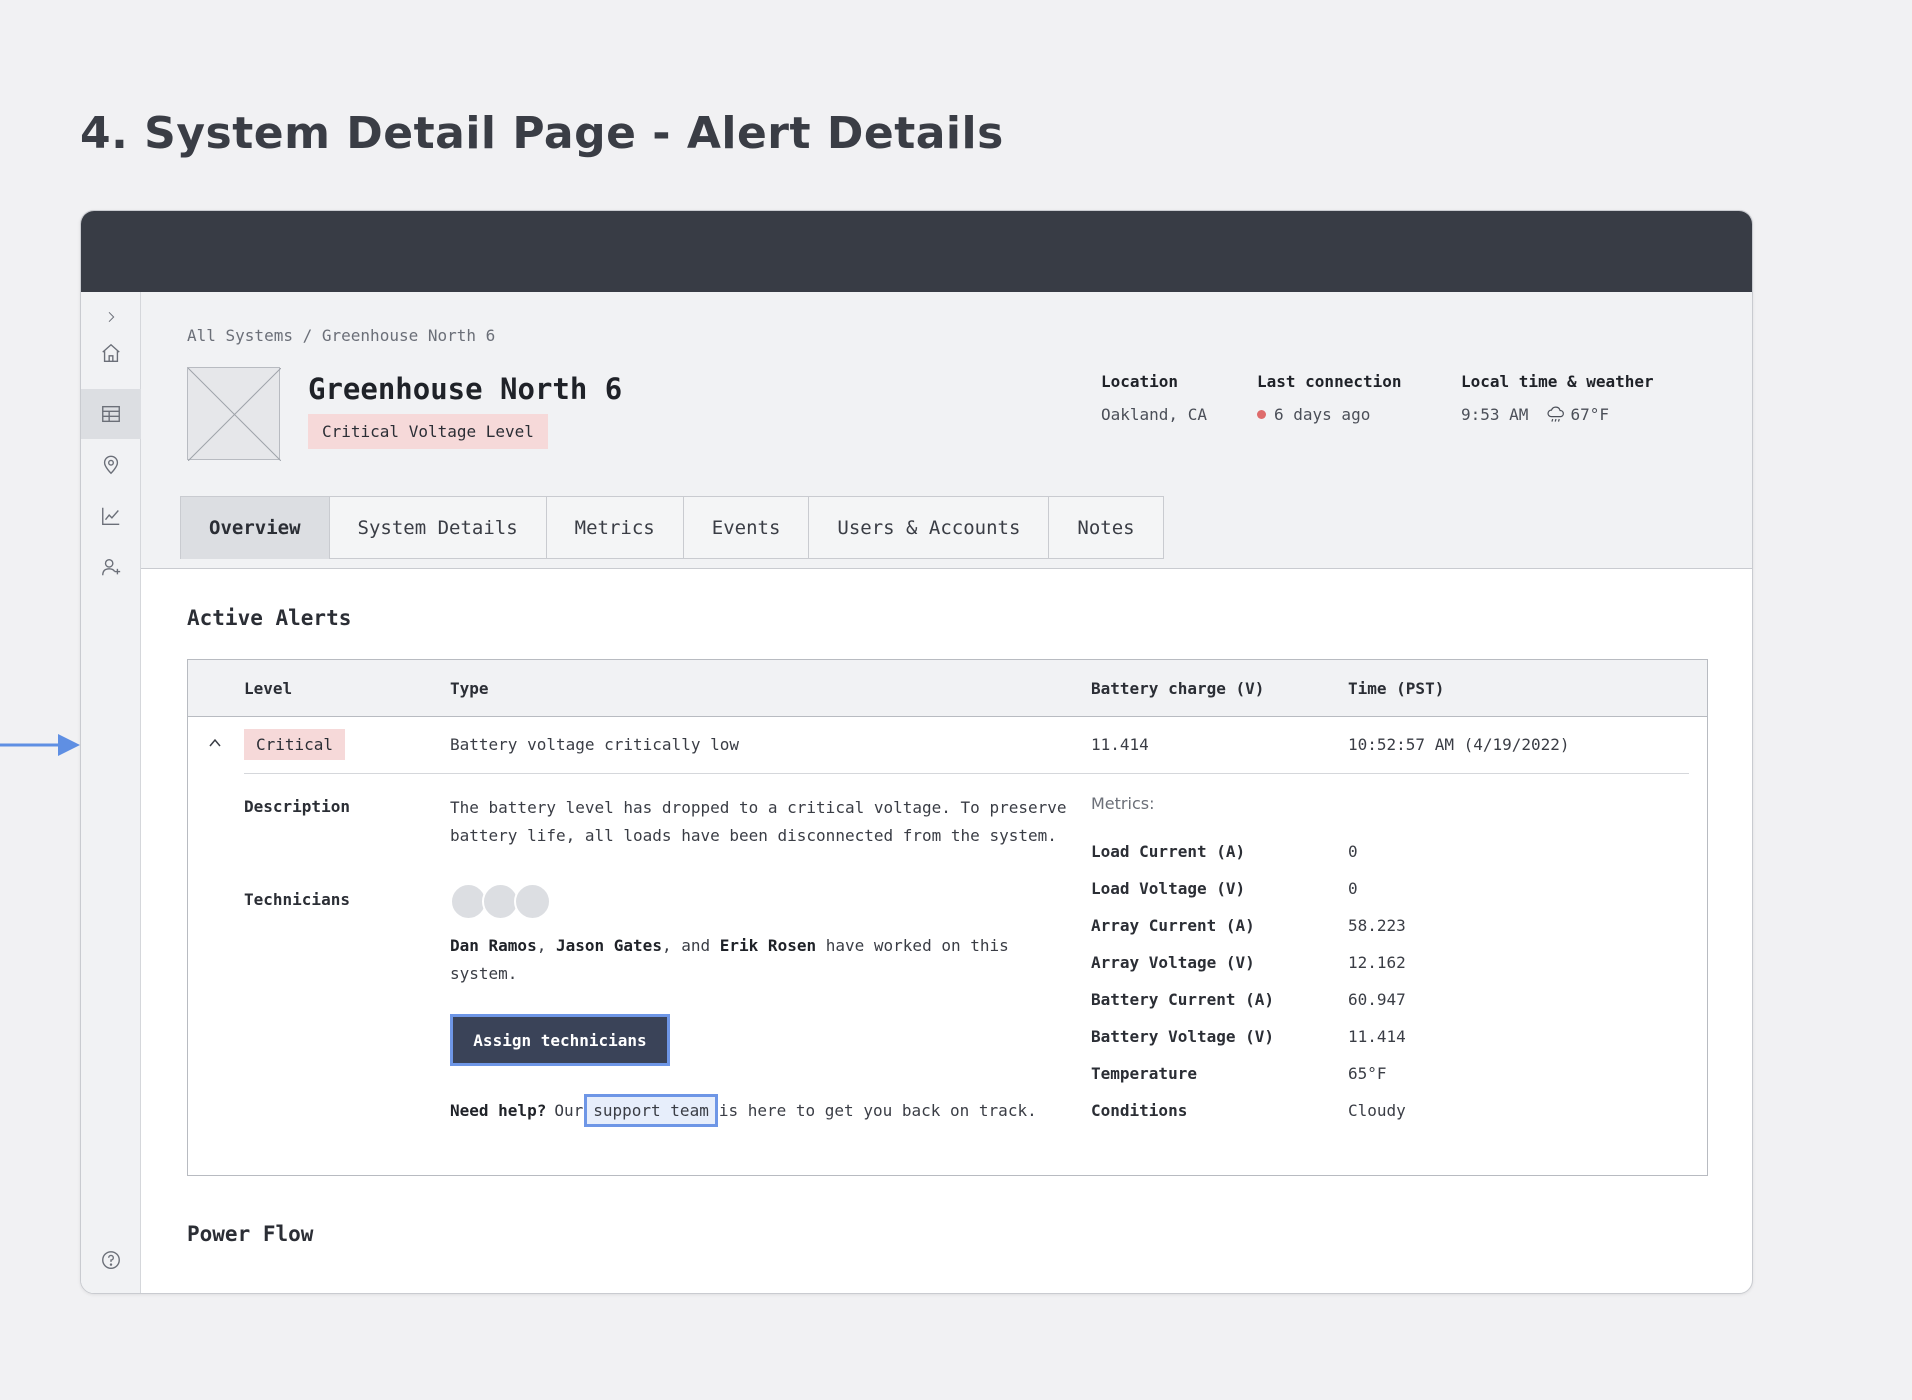 The width and height of the screenshot is (1912, 1400). Describe the element at coordinates (686, 945) in the screenshot. I see `technician-separator: , and` at that location.